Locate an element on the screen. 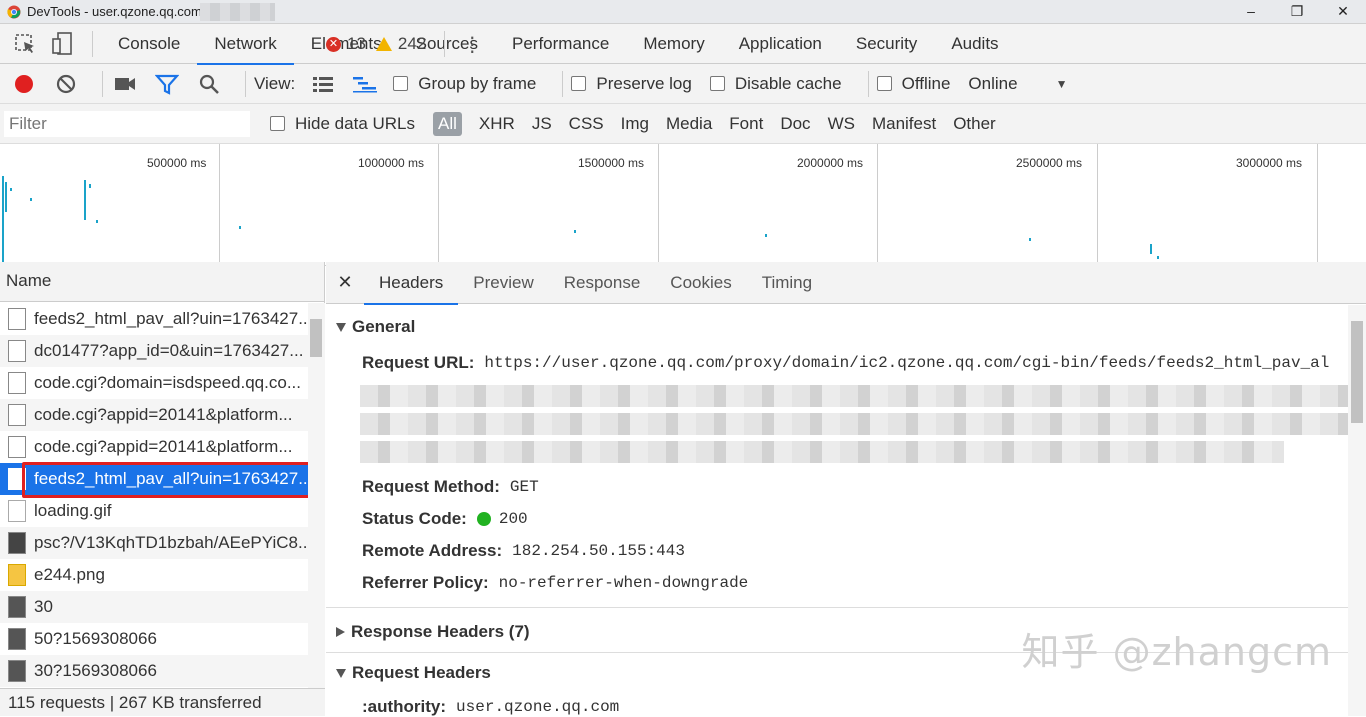  filter-type-doc: Doc is located at coordinates (795, 124).